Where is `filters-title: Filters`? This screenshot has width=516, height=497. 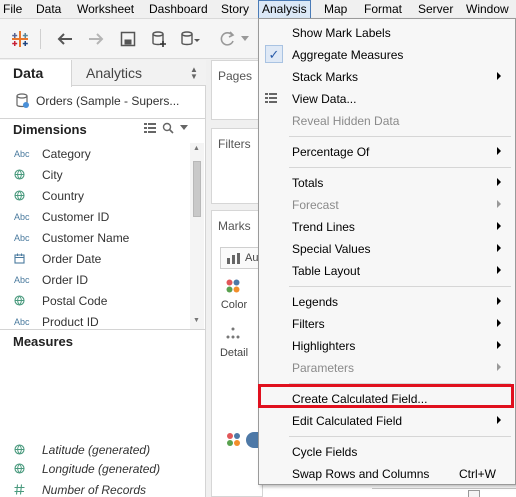 filters-title: Filters is located at coordinates (234, 144).